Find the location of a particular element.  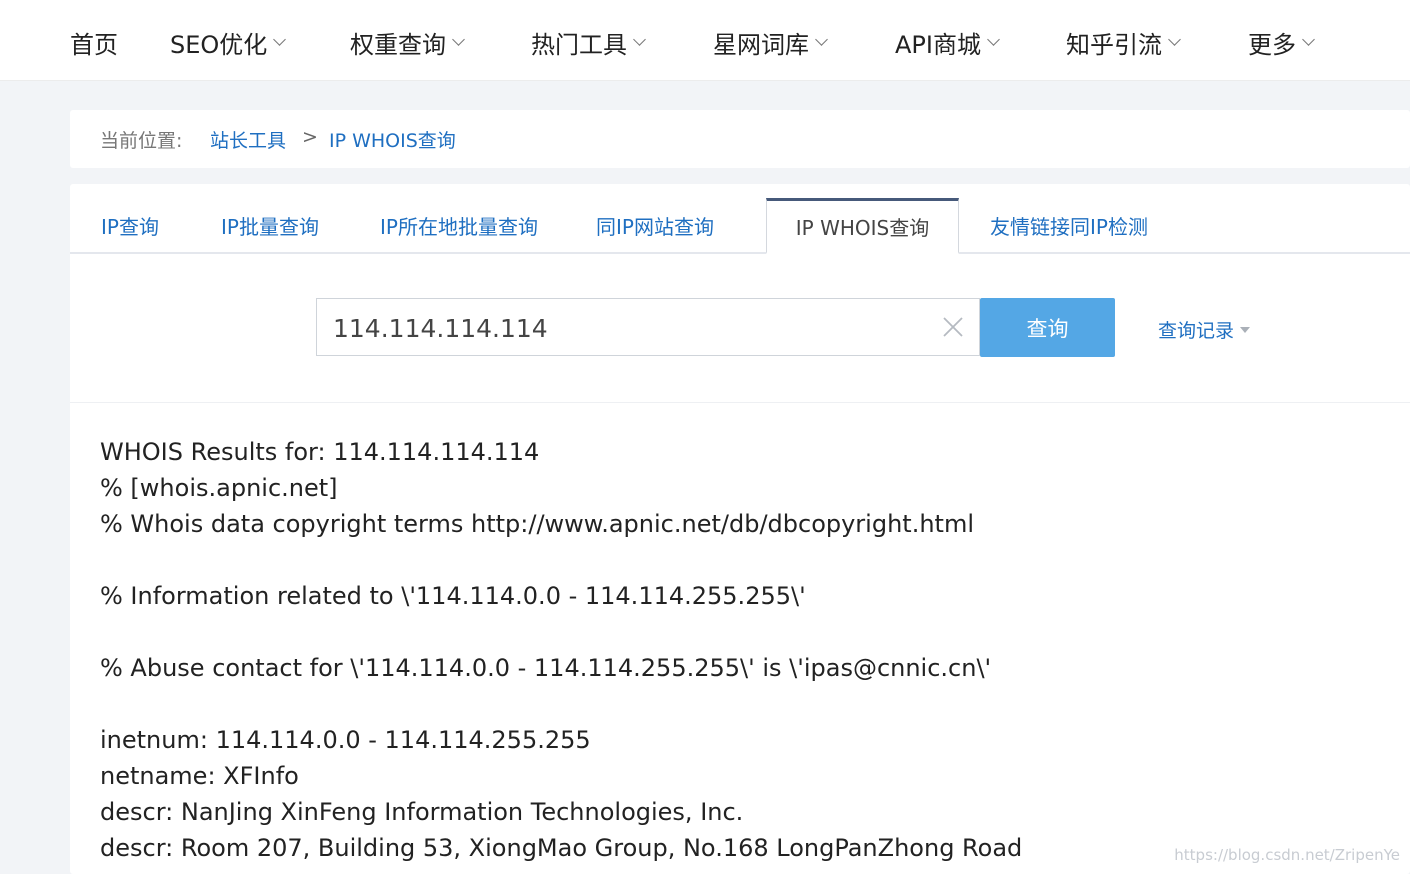

result-line: % [whois.apnic.net] is located at coordinates (219, 488).